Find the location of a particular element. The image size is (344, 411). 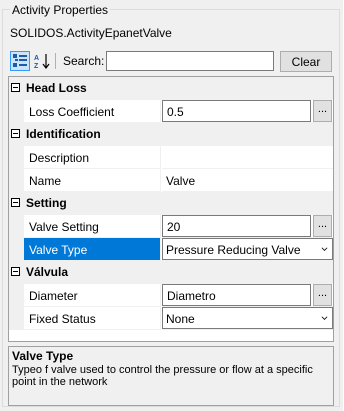

property-value-cell: Pressure Reducing Valve is located at coordinates (247, 249).